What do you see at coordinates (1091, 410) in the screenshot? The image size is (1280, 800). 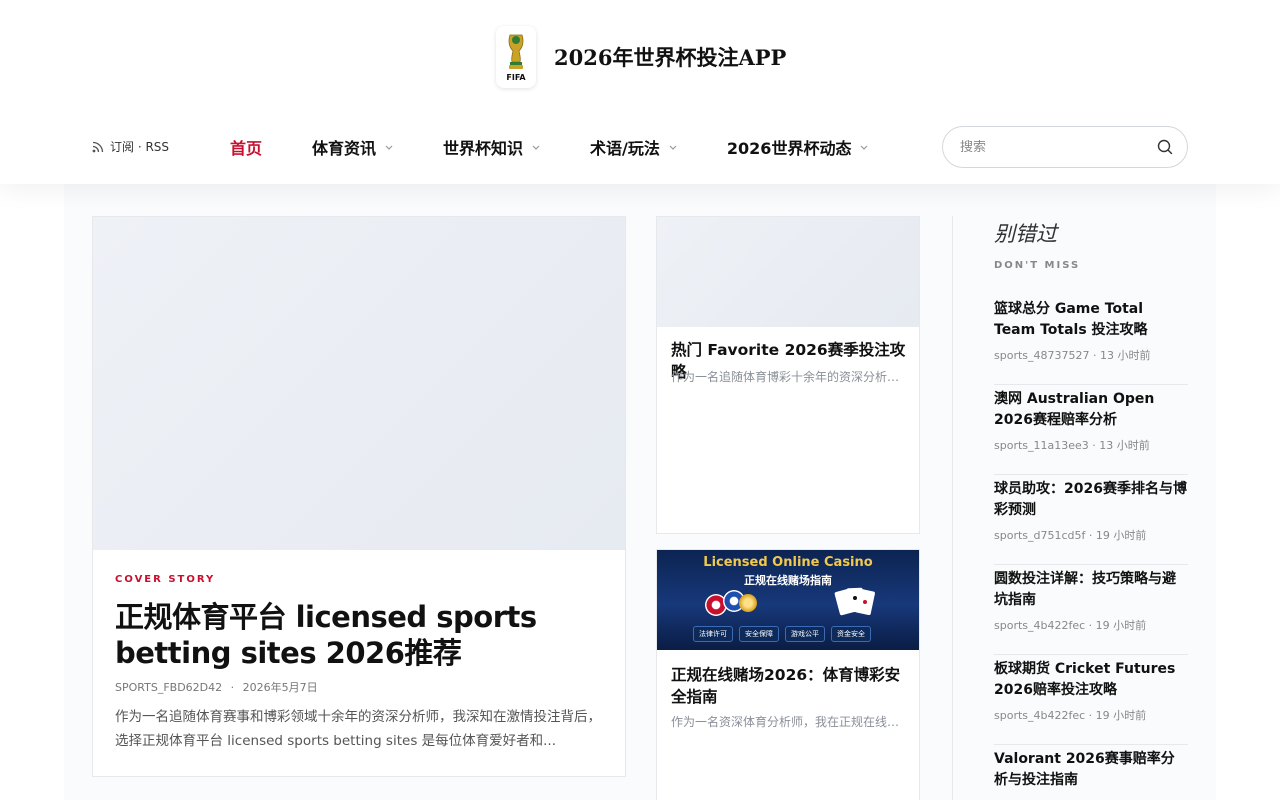 I see `list-item-title: 澳网 Australian Open 2026赛程赔率分析` at bounding box center [1091, 410].